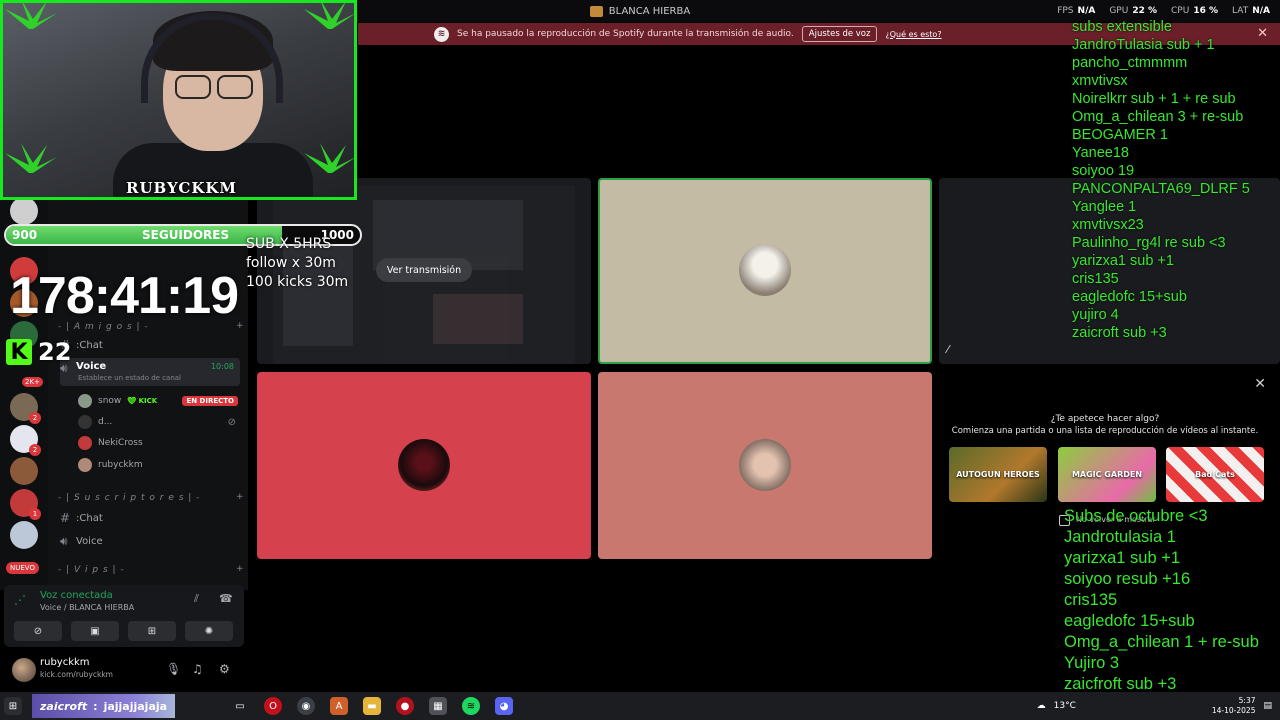 Image resolution: width=1280 pixels, height=720 pixels. I want to click on chat-message-overlay: zaicroft : jajjajjajaja, so click(104, 706).